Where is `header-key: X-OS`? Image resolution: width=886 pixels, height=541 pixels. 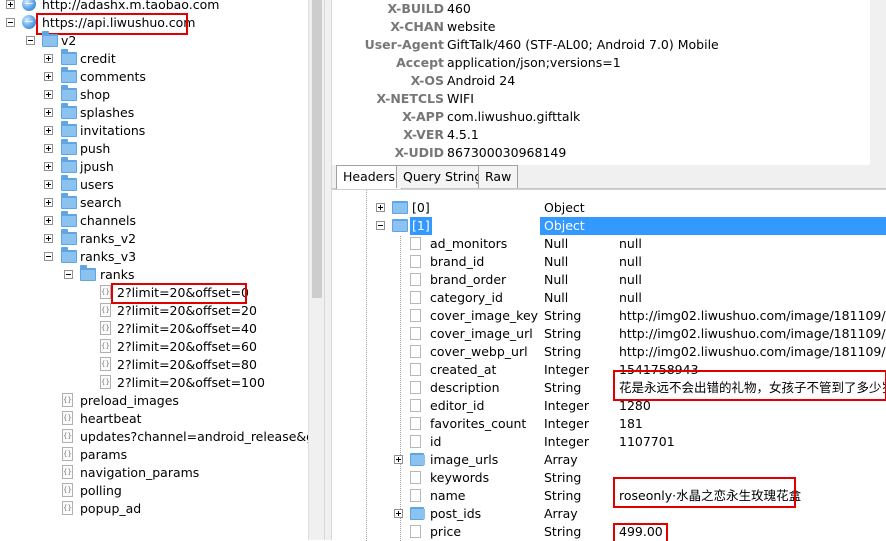 header-key: X-OS is located at coordinates (427, 80).